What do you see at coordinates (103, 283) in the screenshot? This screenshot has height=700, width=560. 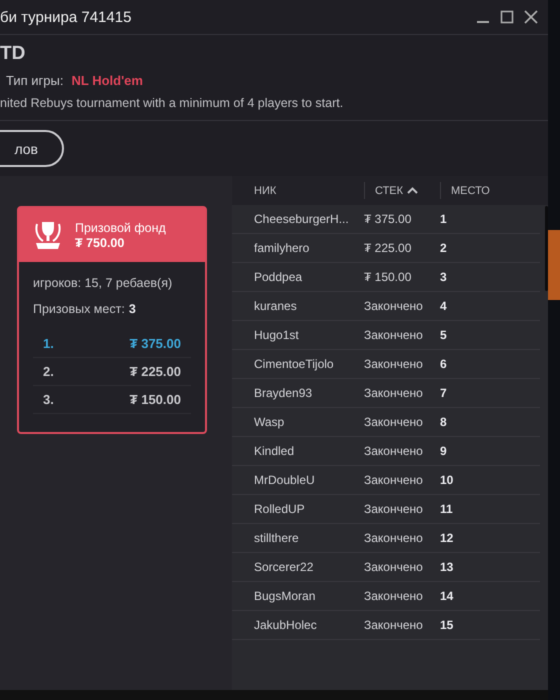 I see `players-count: игроков: 15, 7 ребаев(я)` at bounding box center [103, 283].